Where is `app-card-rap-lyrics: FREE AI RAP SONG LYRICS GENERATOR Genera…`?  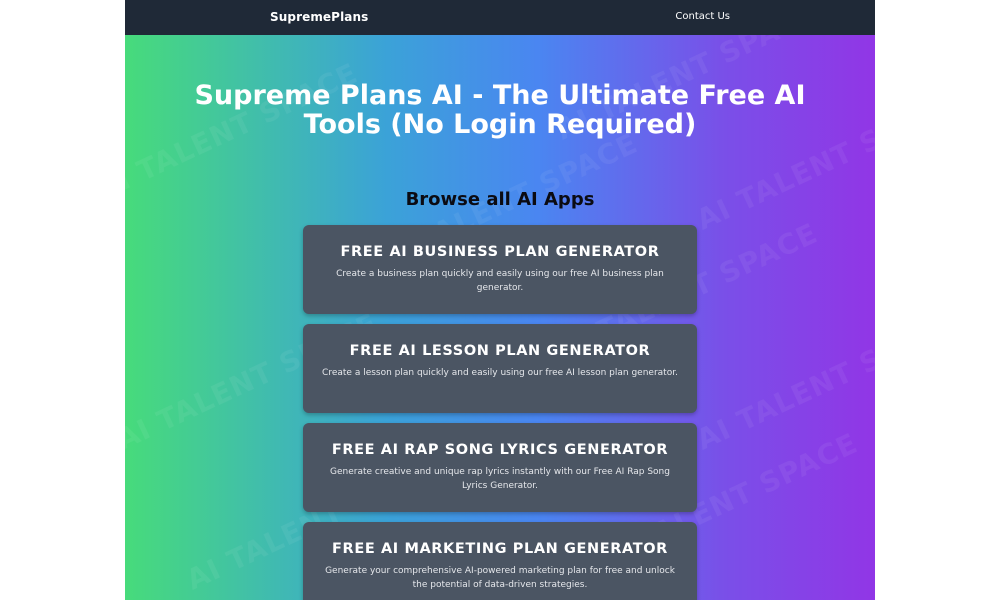 app-card-rap-lyrics: FREE AI RAP SONG LYRICS GENERATOR Genera… is located at coordinates (500, 467).